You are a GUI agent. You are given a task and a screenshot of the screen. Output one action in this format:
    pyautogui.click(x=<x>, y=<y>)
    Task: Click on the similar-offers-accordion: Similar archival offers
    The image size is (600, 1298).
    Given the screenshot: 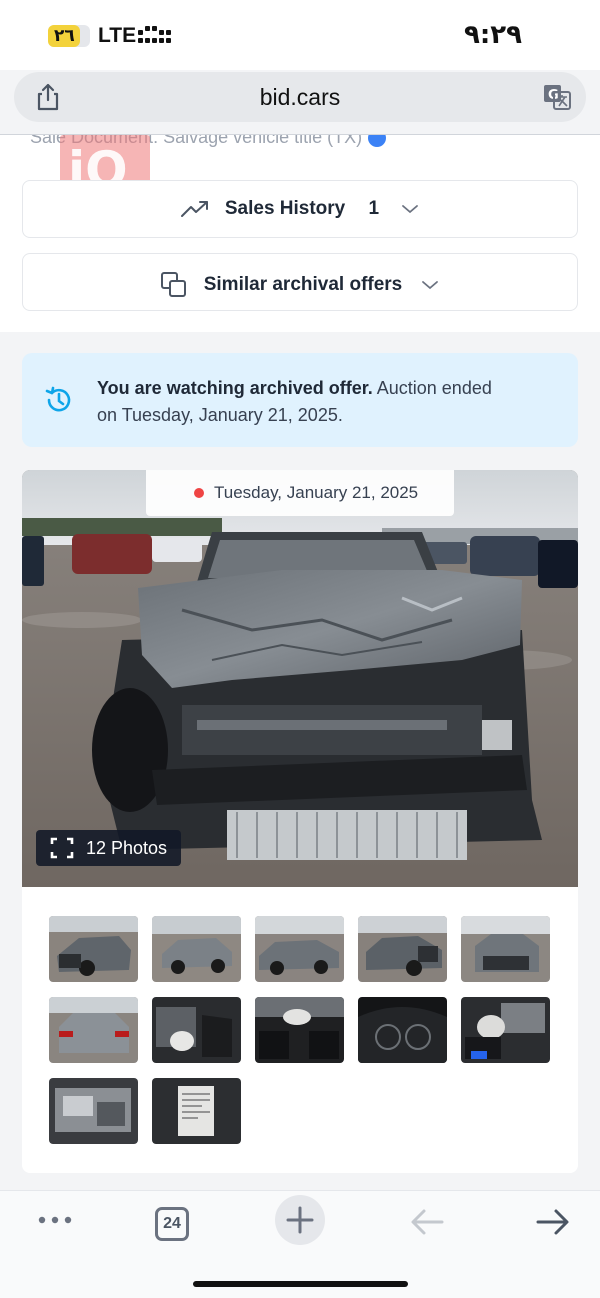 What is the action you would take?
    pyautogui.click(x=300, y=282)
    